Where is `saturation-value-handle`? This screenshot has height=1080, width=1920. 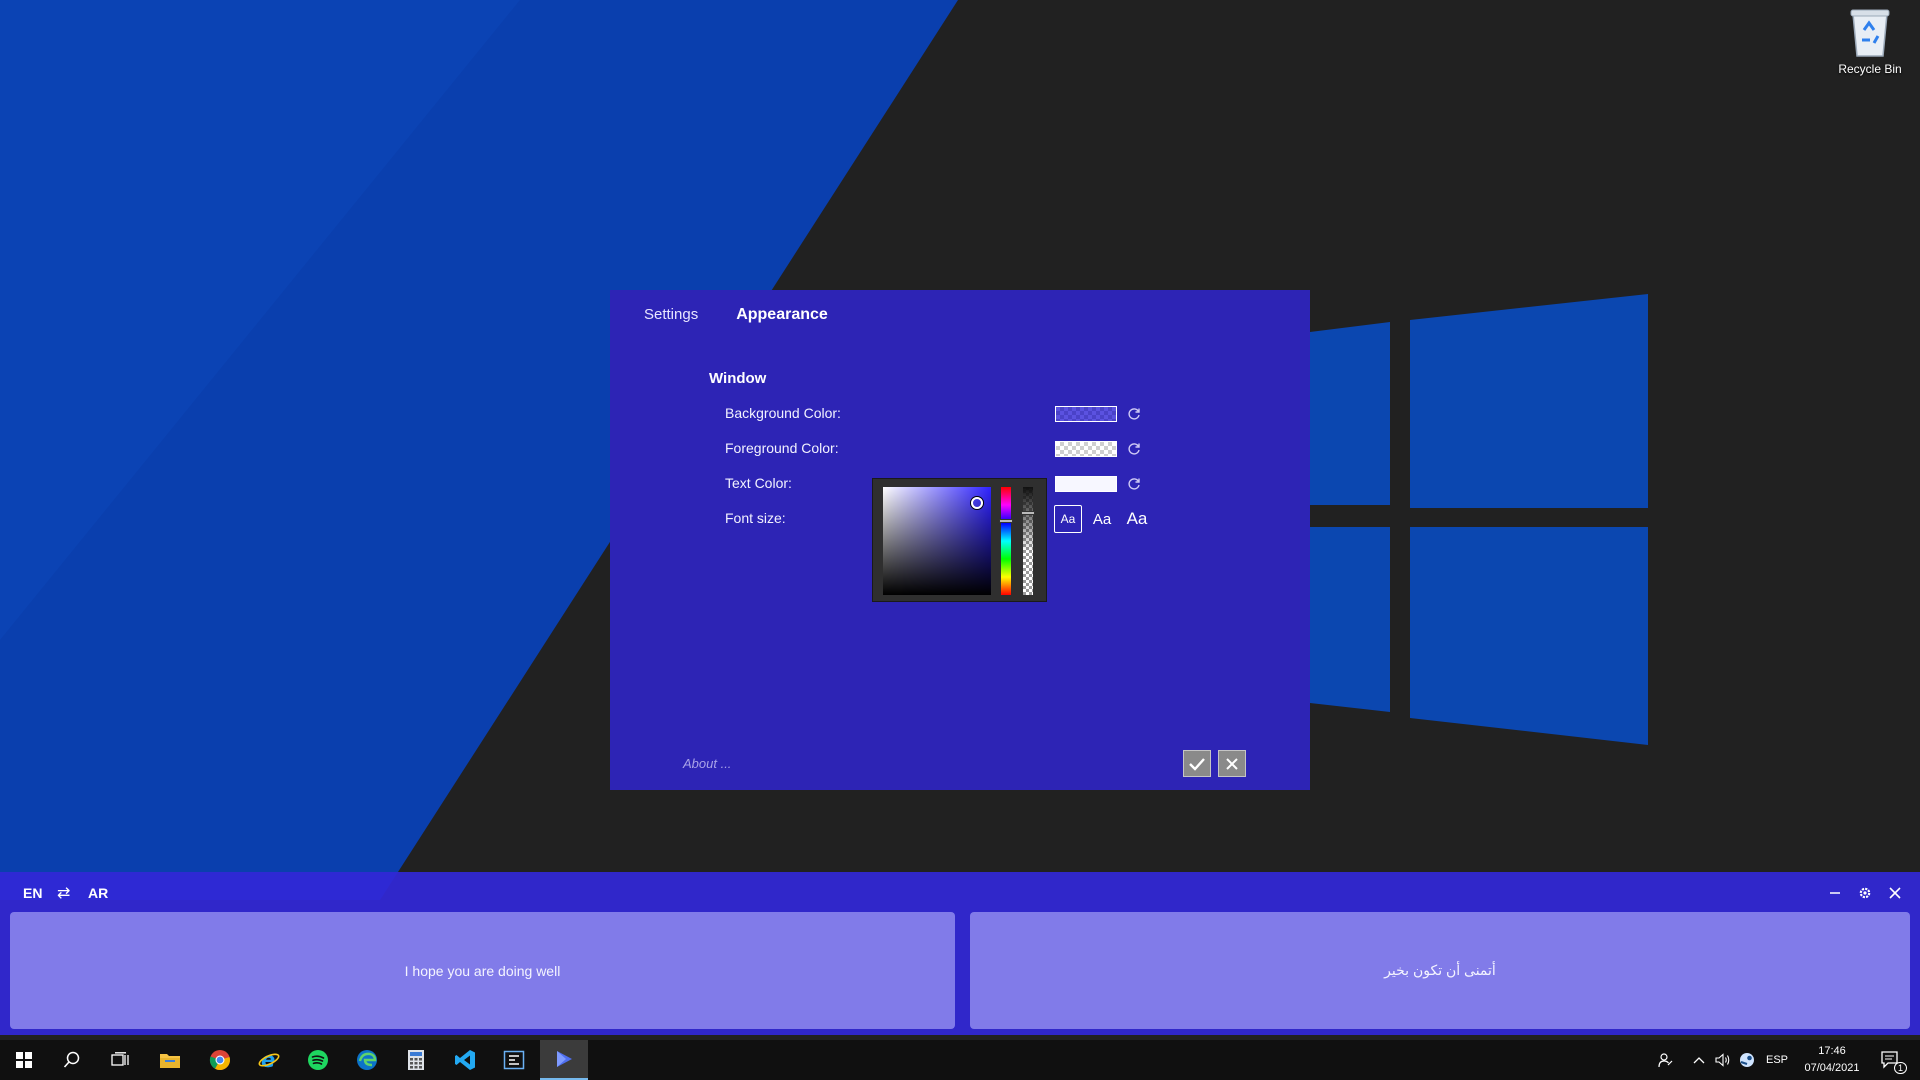
saturation-value-handle is located at coordinates (977, 503).